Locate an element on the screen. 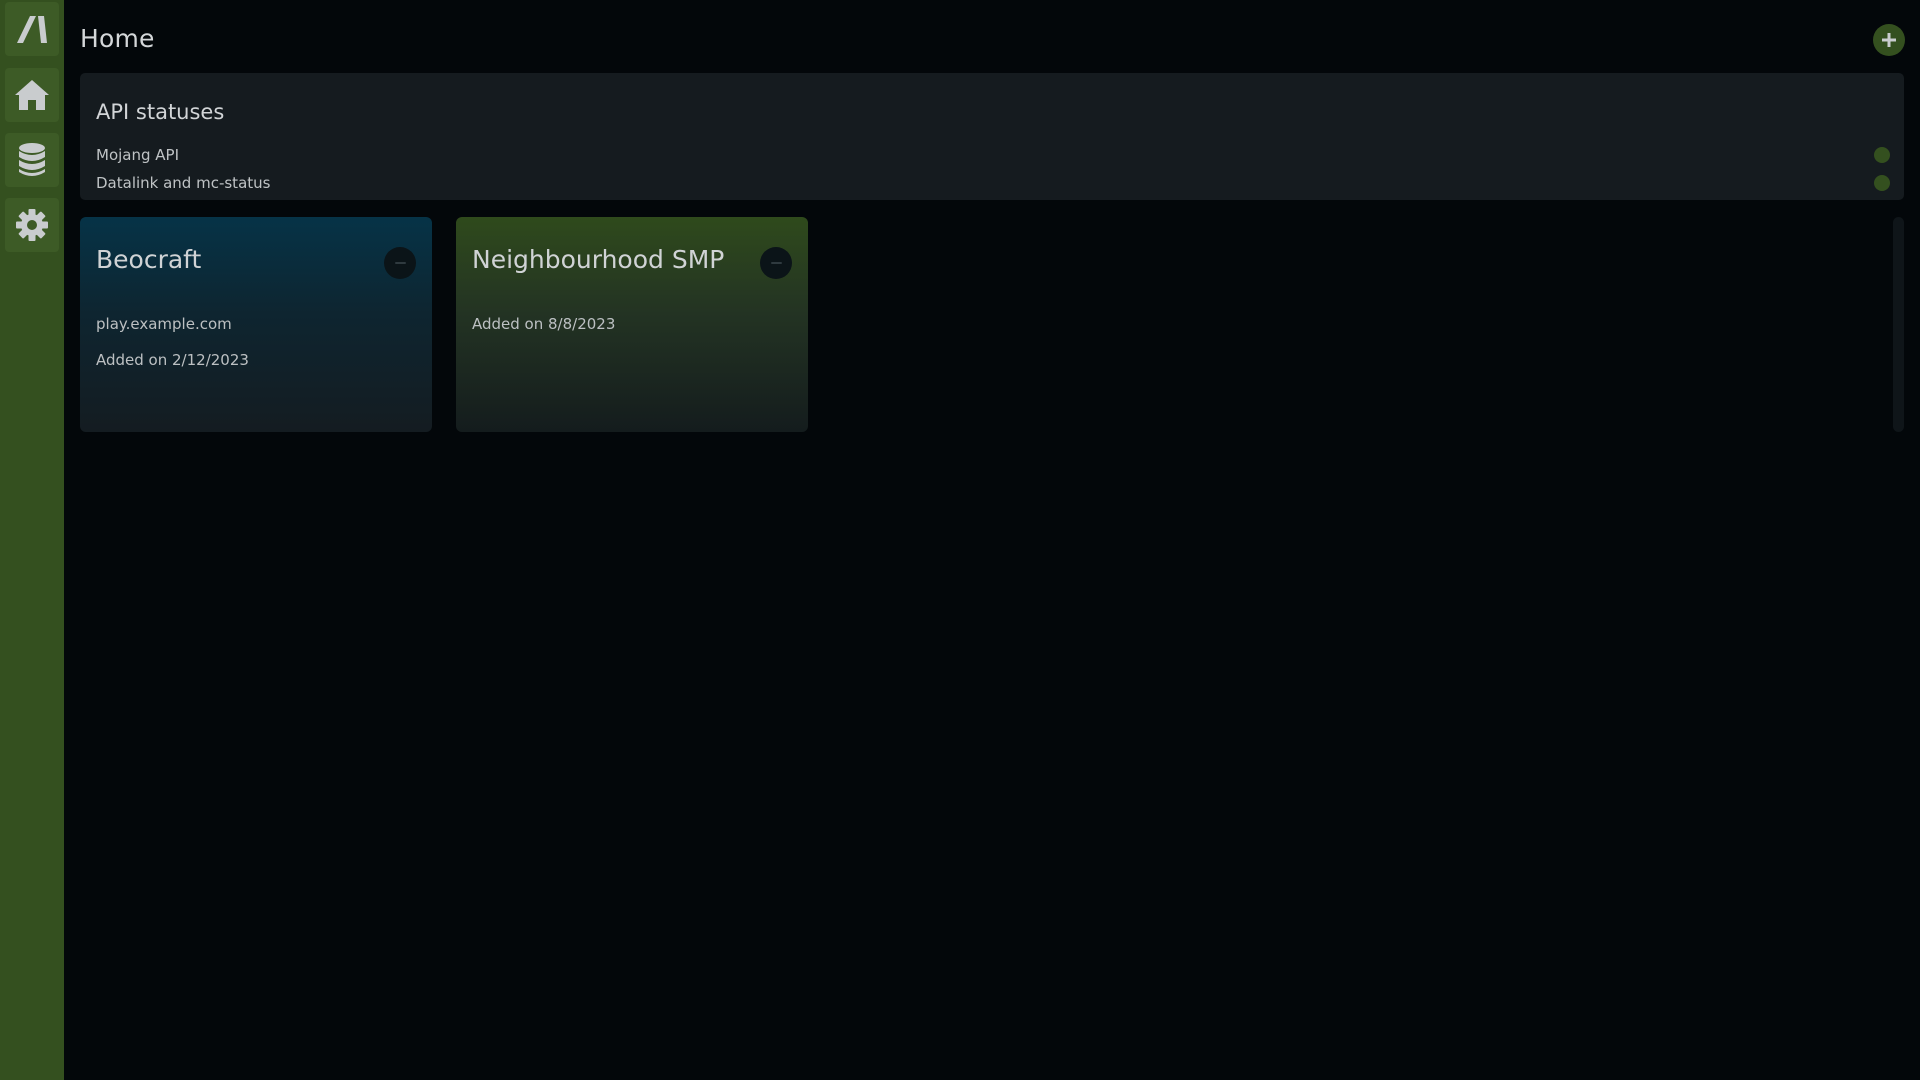 This screenshot has height=1080, width=1920. api-status-row: Mojang API is located at coordinates (1000, 155).